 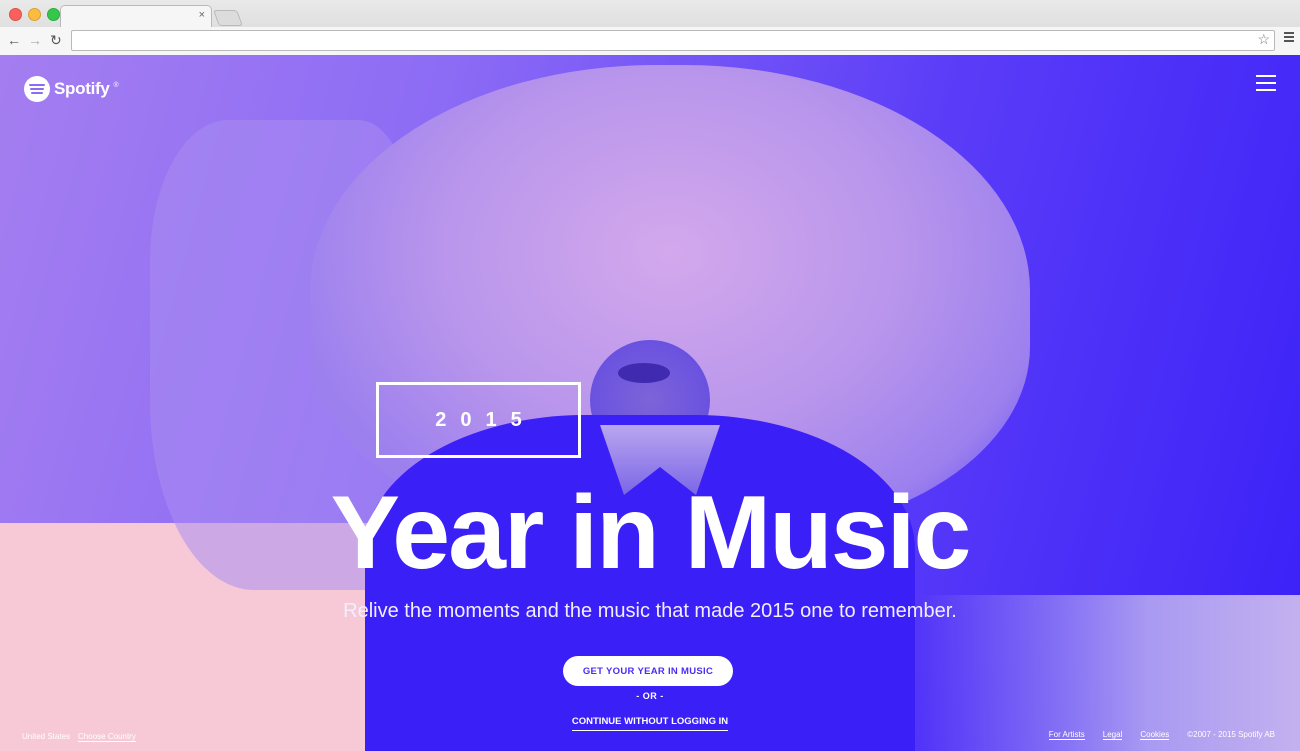 I want to click on forward-icon: →, so click(x=35, y=40).